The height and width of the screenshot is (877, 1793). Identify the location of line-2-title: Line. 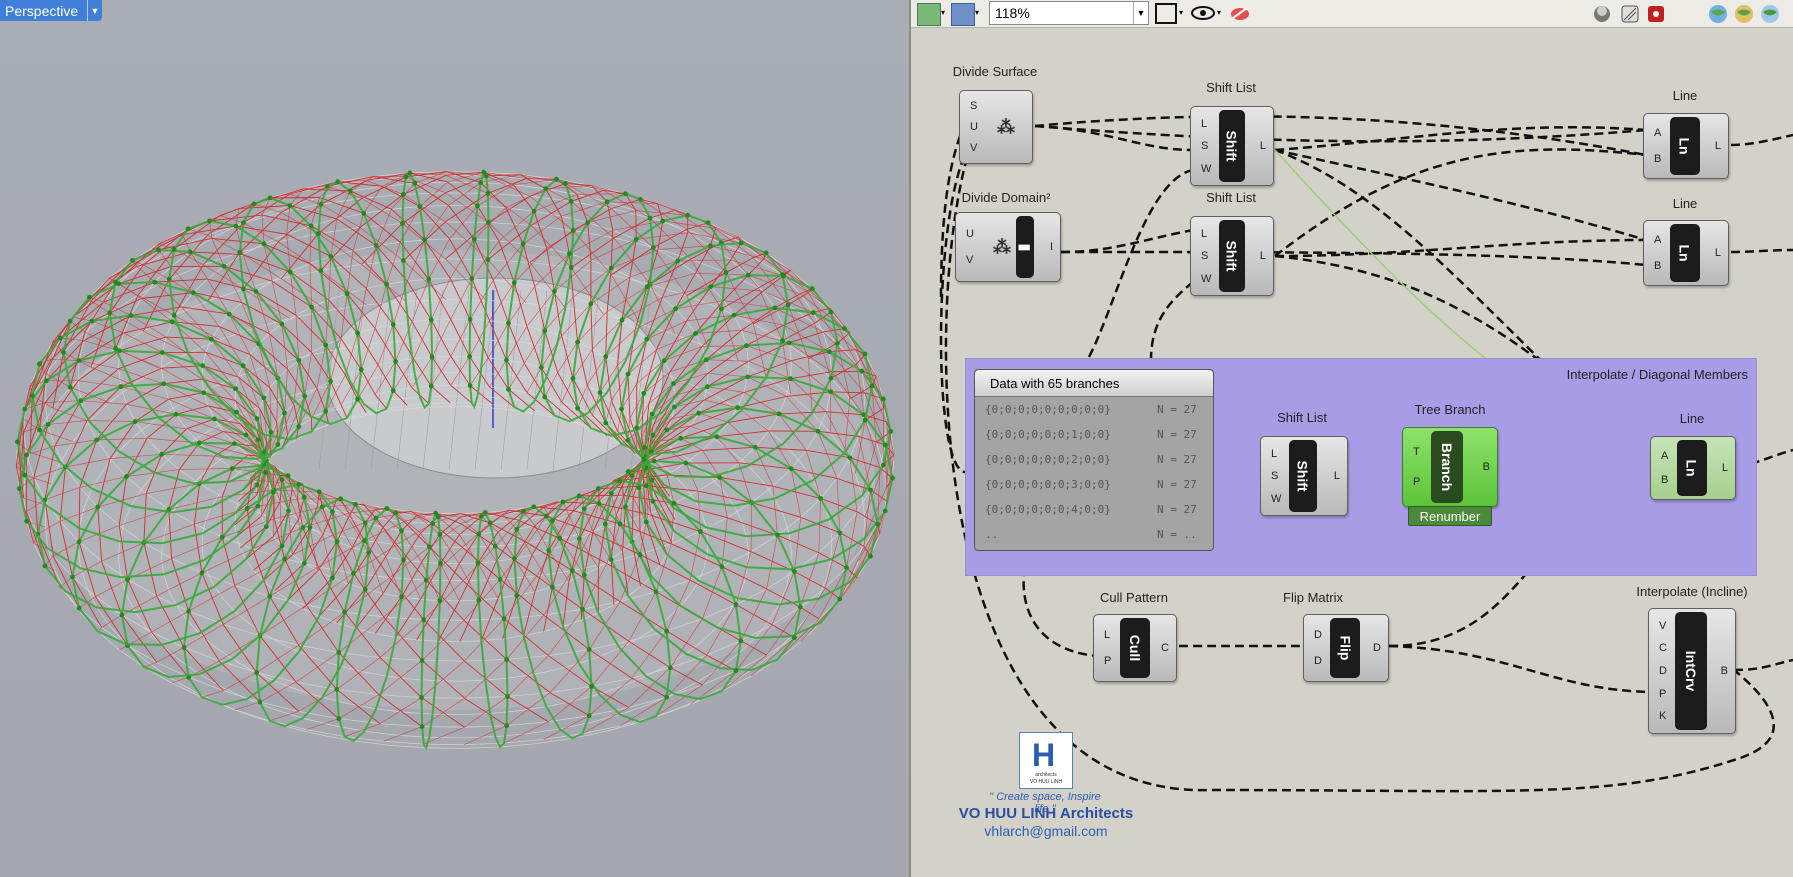
(1685, 203).